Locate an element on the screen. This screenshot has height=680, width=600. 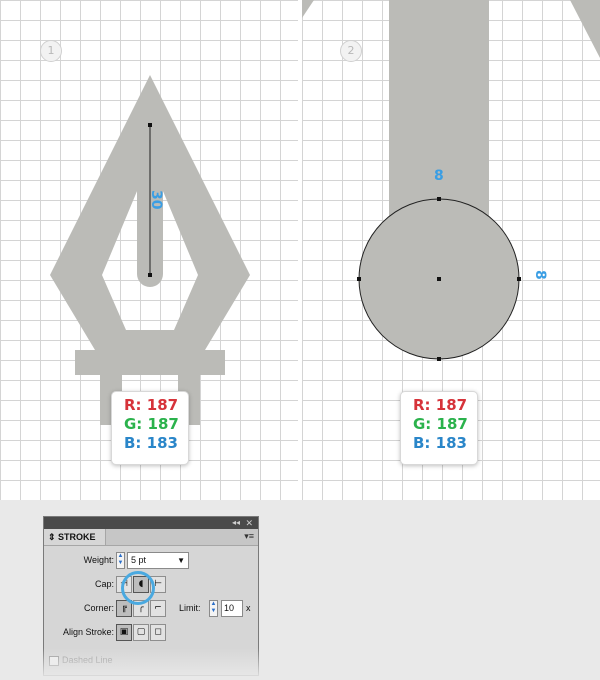
projecting-cap-icon: ⊢ is located at coordinates (158, 584).